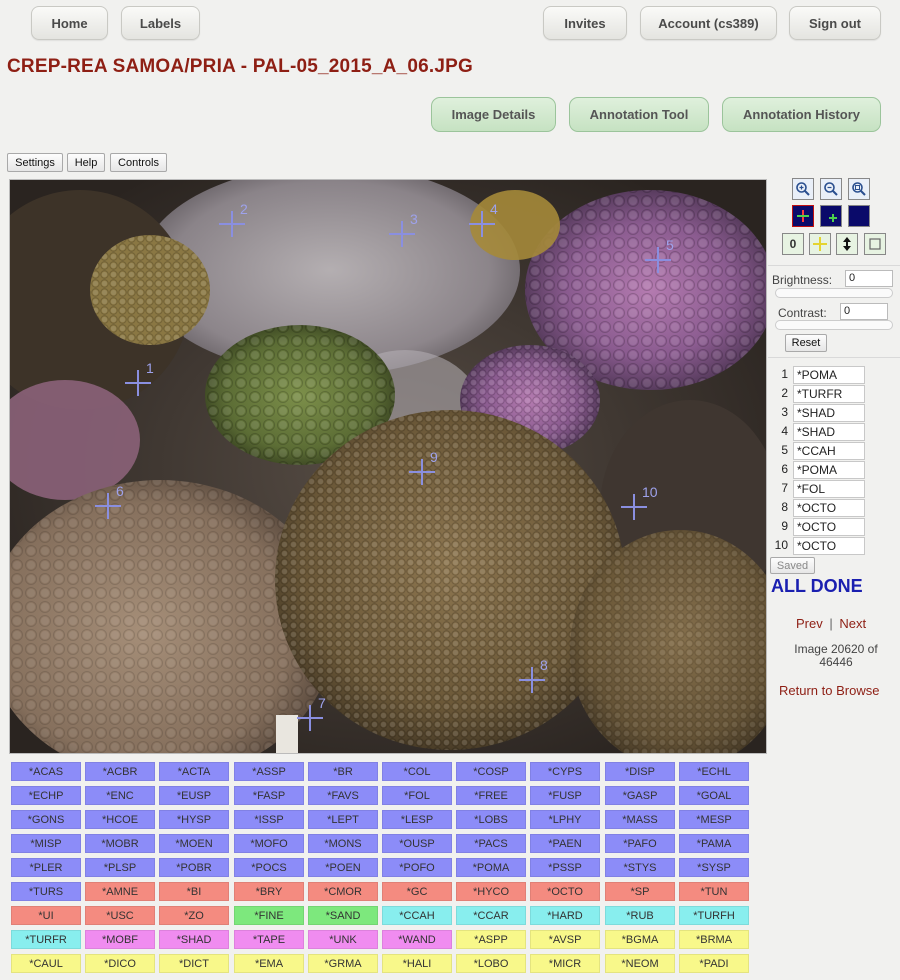 This screenshot has height=980, width=900. What do you see at coordinates (714, 963) in the screenshot?
I see `label-button: *PADI` at bounding box center [714, 963].